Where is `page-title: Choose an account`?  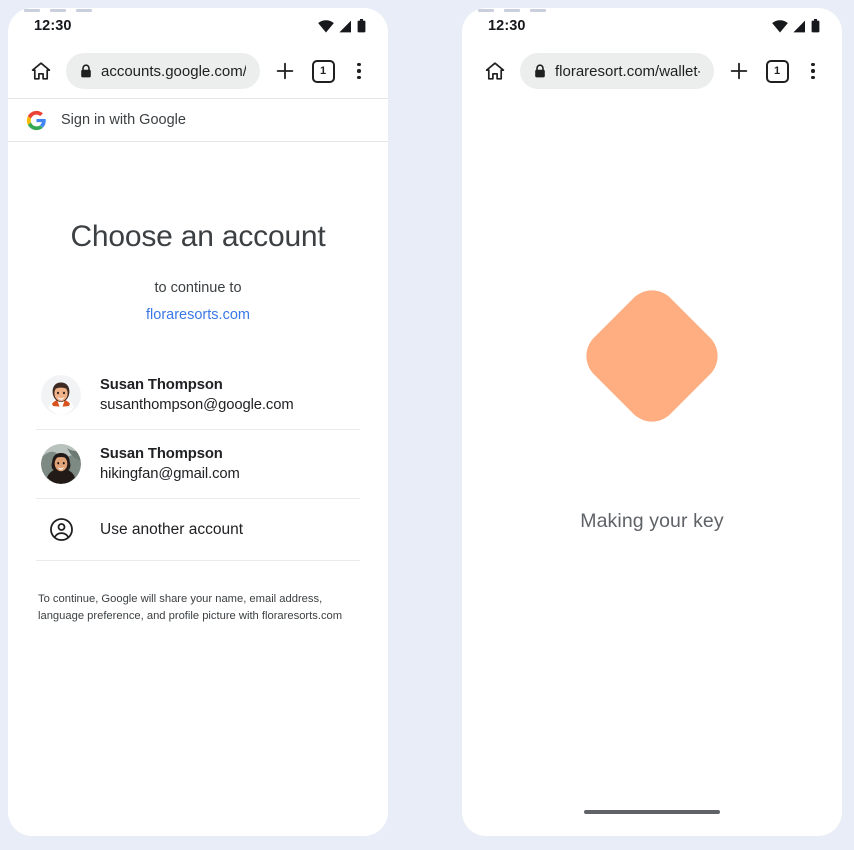 page-title: Choose an account is located at coordinates (198, 236).